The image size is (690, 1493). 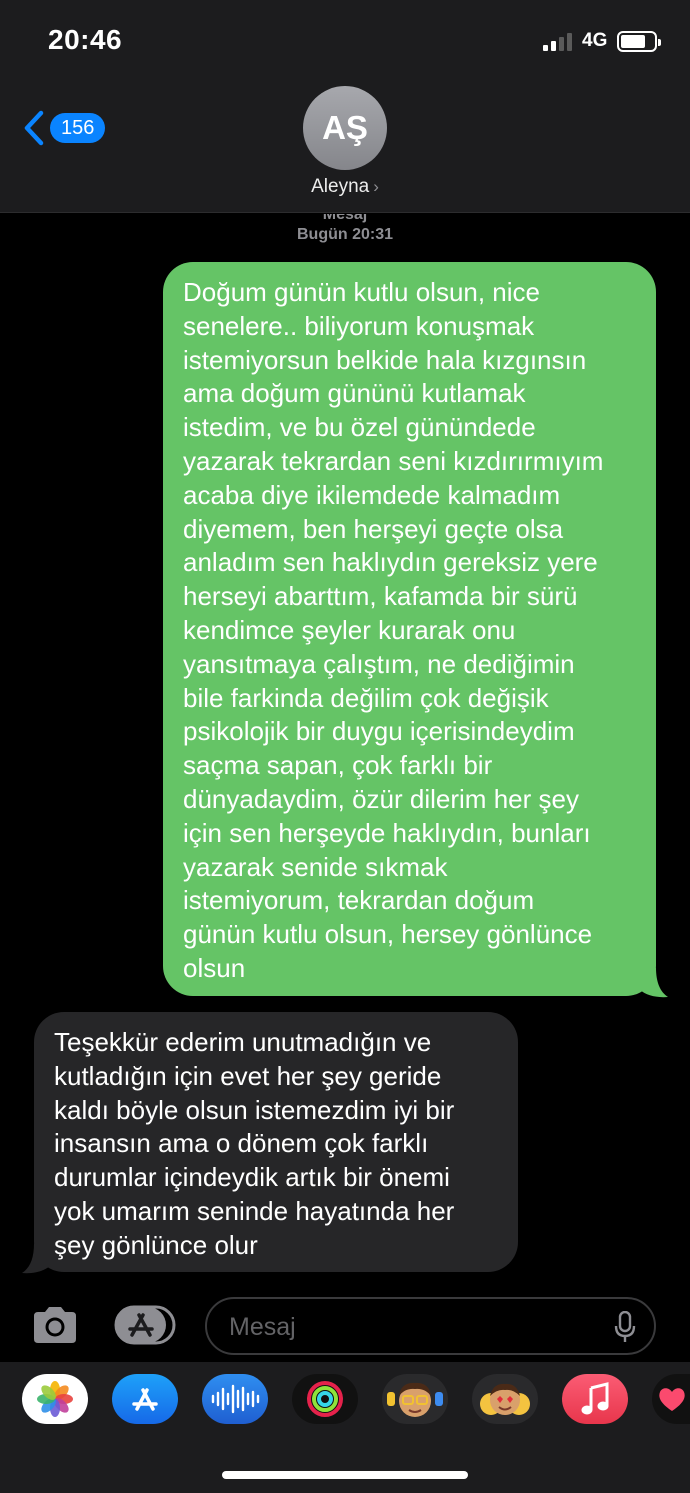 I want to click on app-store-button-icon, so click(x=146, y=1325).